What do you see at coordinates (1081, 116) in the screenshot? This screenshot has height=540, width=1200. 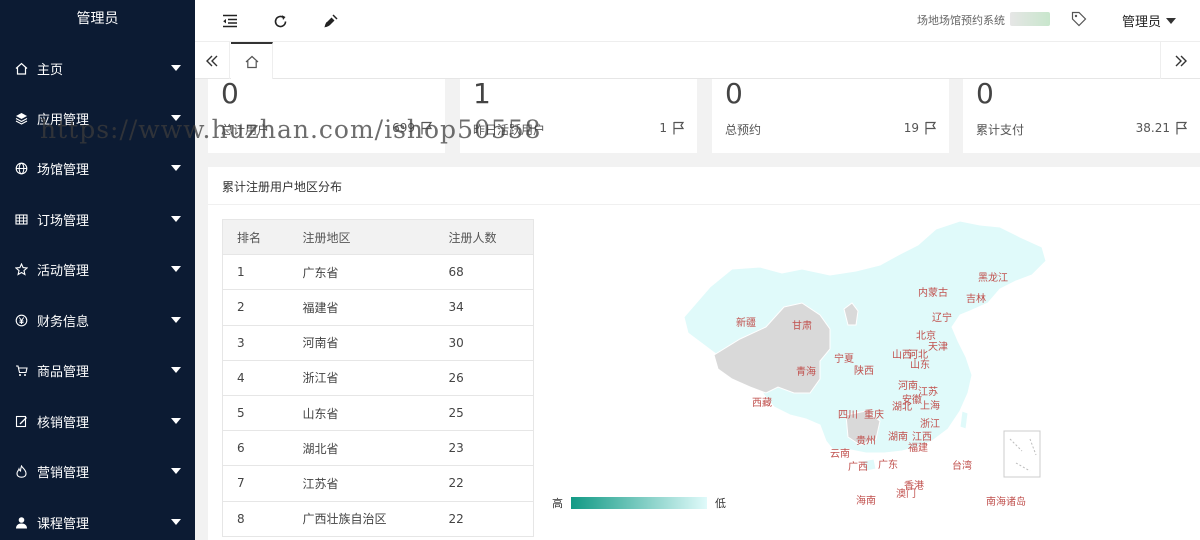 I see `stat-card-total-payments: 0 累计支付 38.21` at bounding box center [1081, 116].